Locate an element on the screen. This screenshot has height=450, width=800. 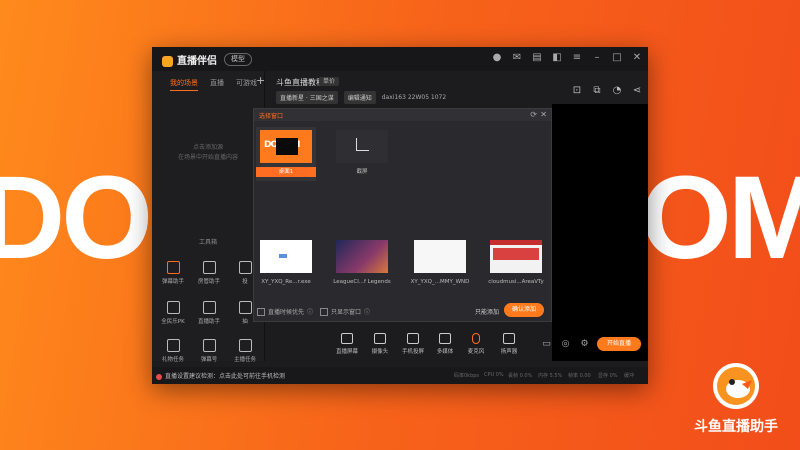
share-alt-icon: ⋖ is located at coordinates (637, 90).